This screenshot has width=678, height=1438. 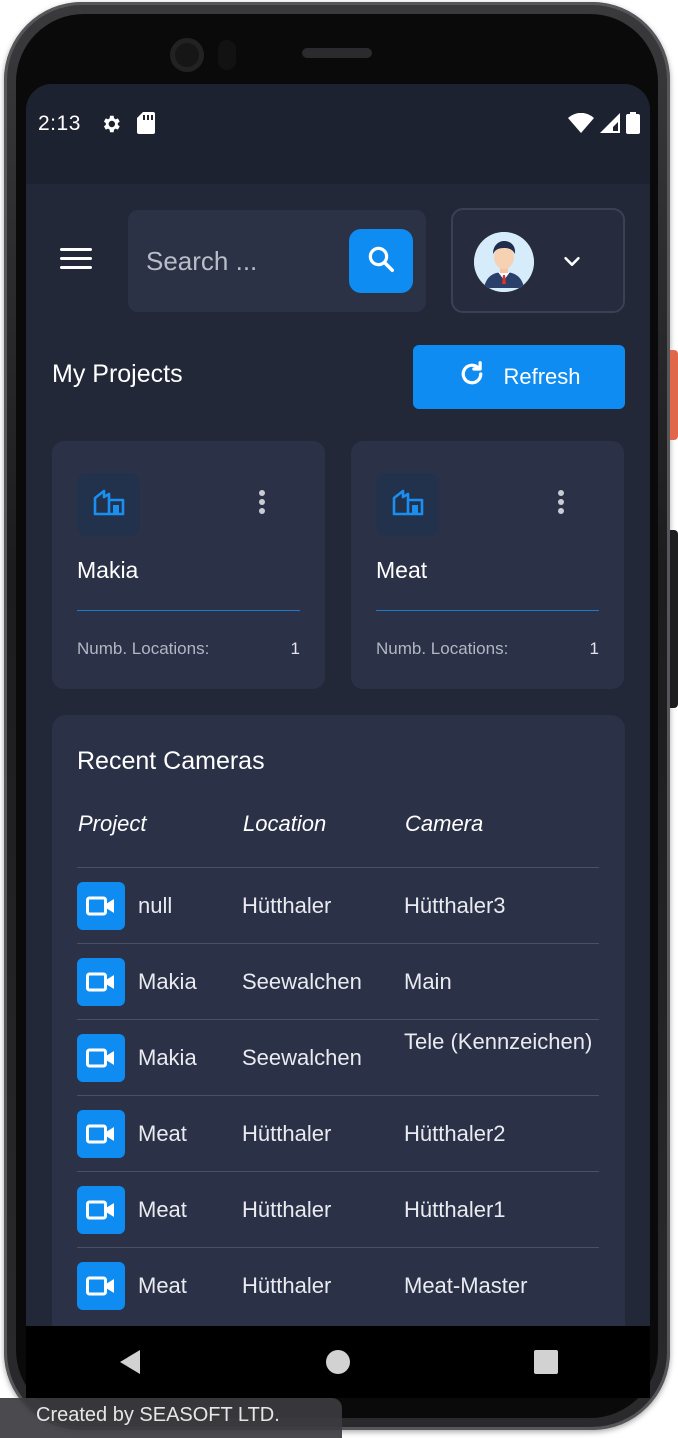 I want to click on column-header-project: Project, so click(x=112, y=823).